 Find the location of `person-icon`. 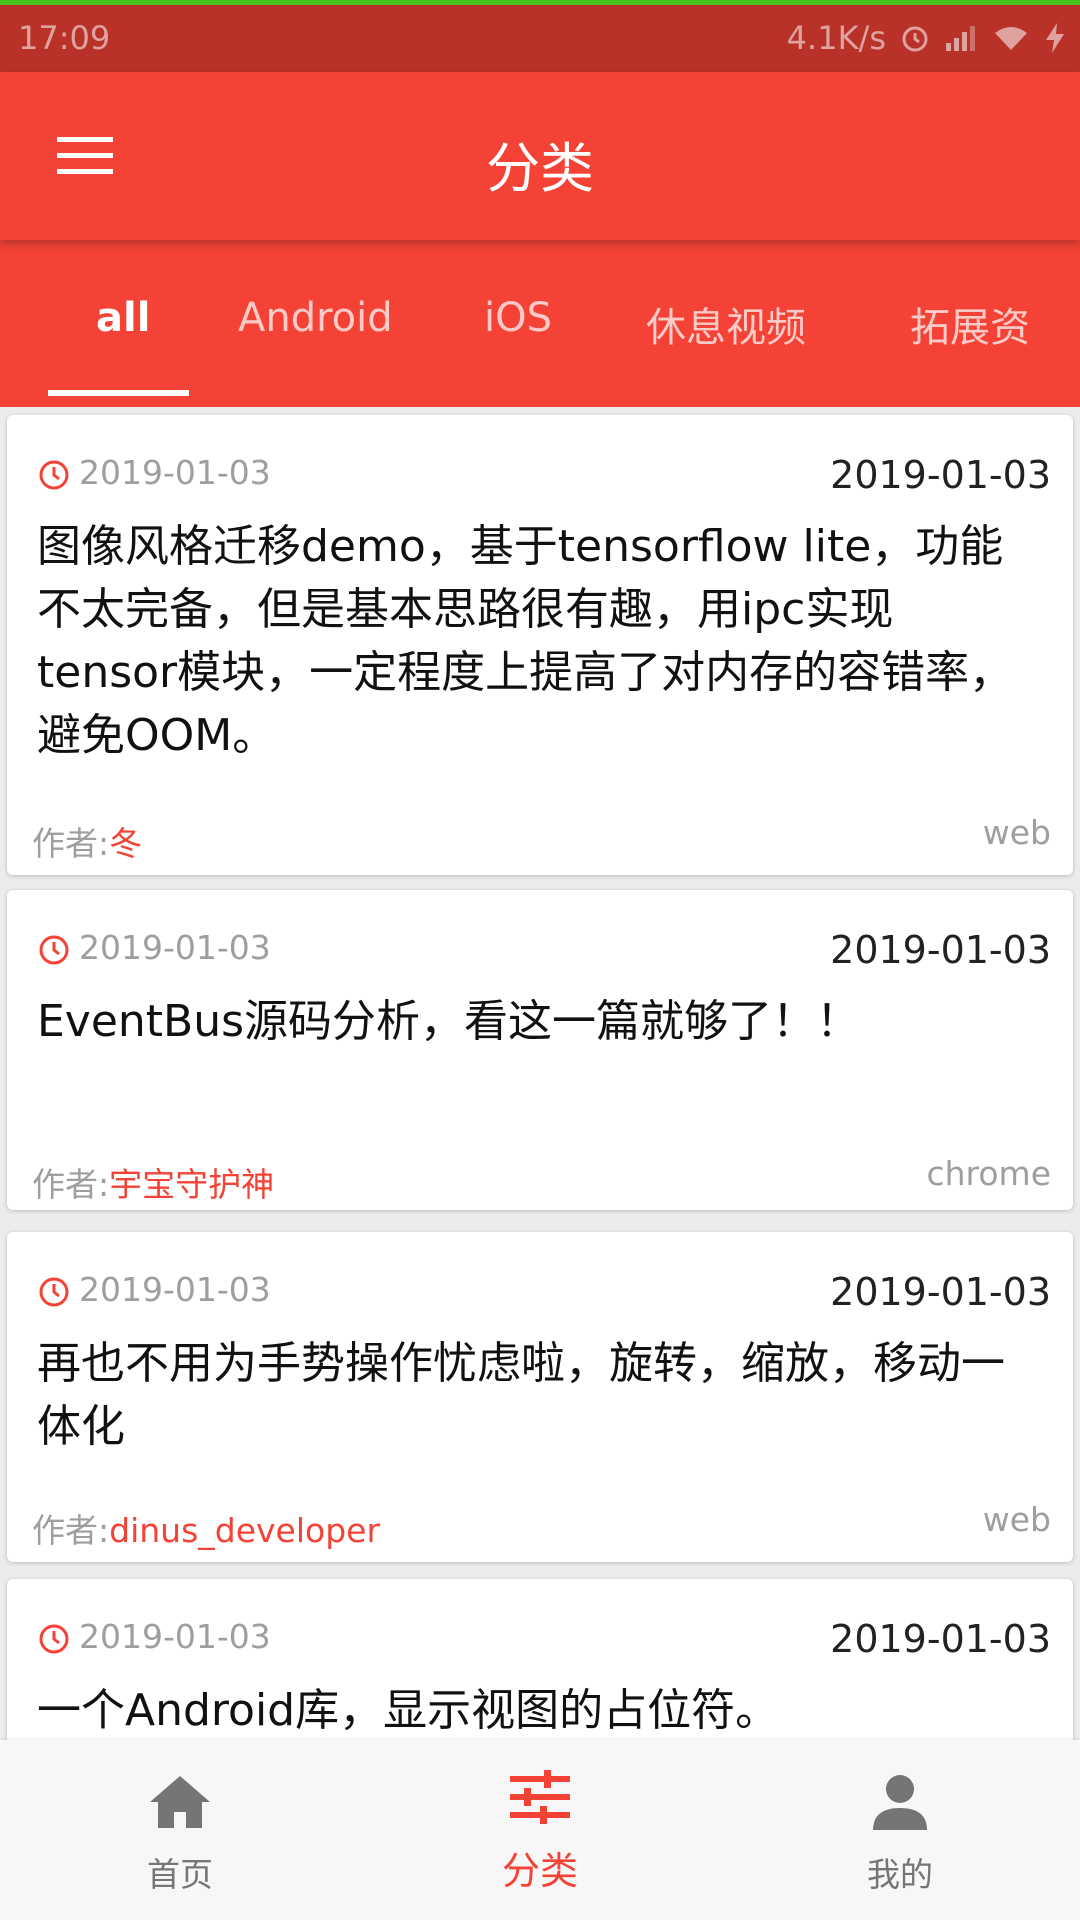

person-icon is located at coordinates (900, 1802).